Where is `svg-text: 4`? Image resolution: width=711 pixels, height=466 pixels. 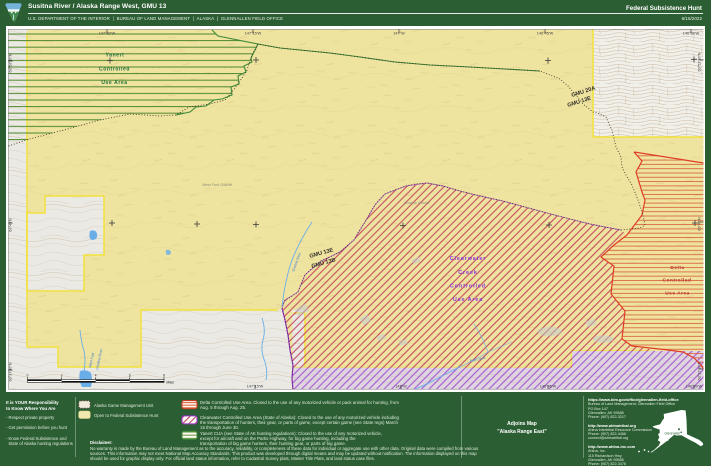
svg-text: 4 is located at coordinates (96, 375).